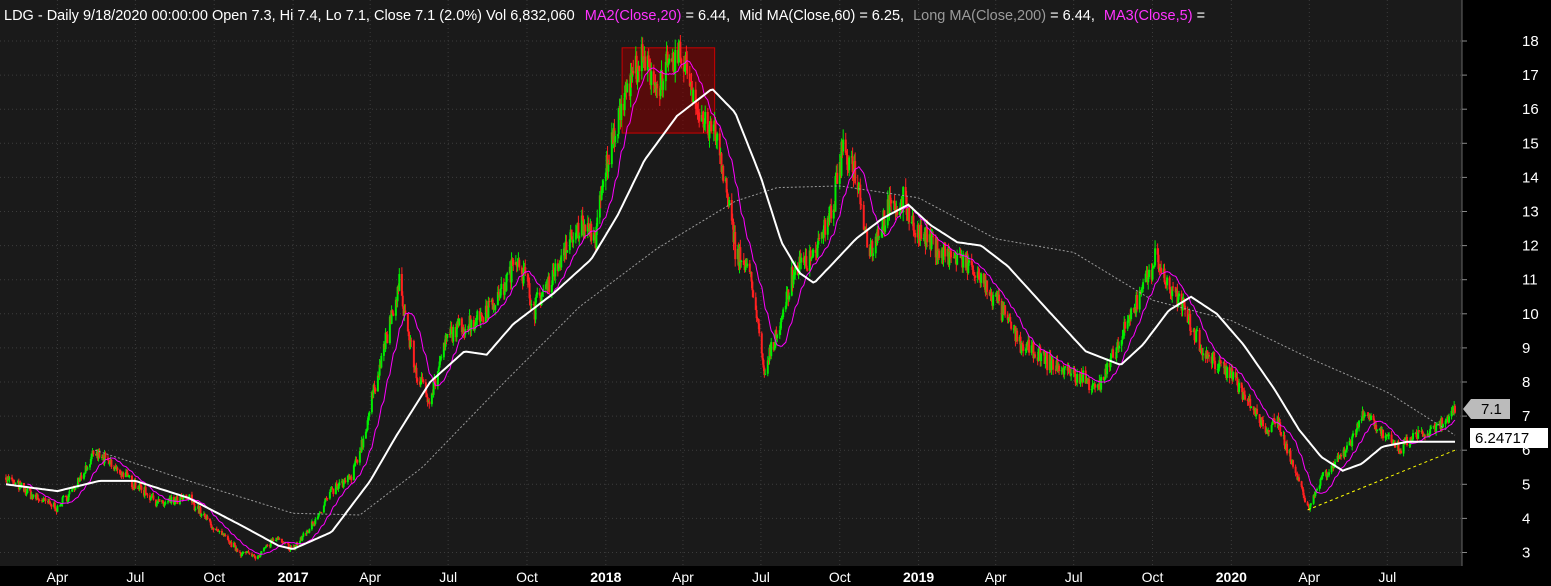 The image size is (1551, 586). Describe the element at coordinates (1526, 382) in the screenshot. I see `y-tick-label: 8` at that location.